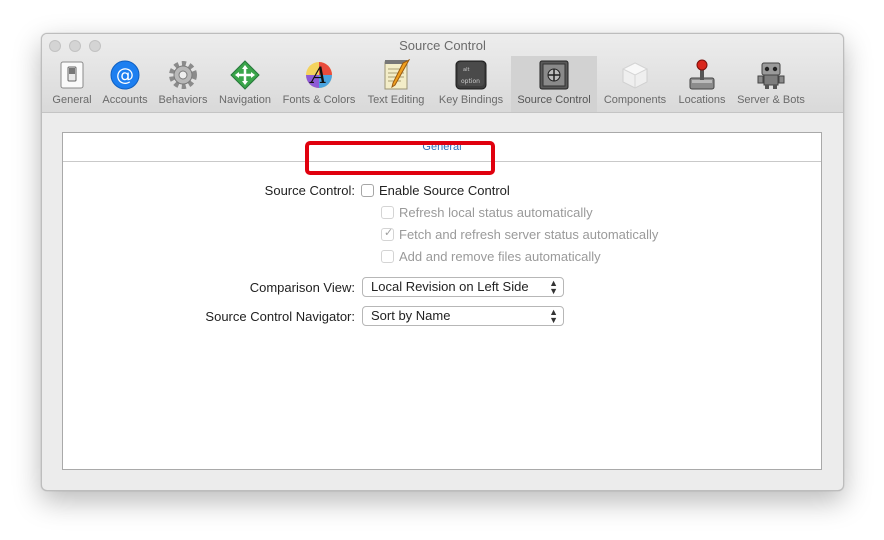 The width and height of the screenshot is (884, 540). I want to click on joystick-icon, so click(702, 75).